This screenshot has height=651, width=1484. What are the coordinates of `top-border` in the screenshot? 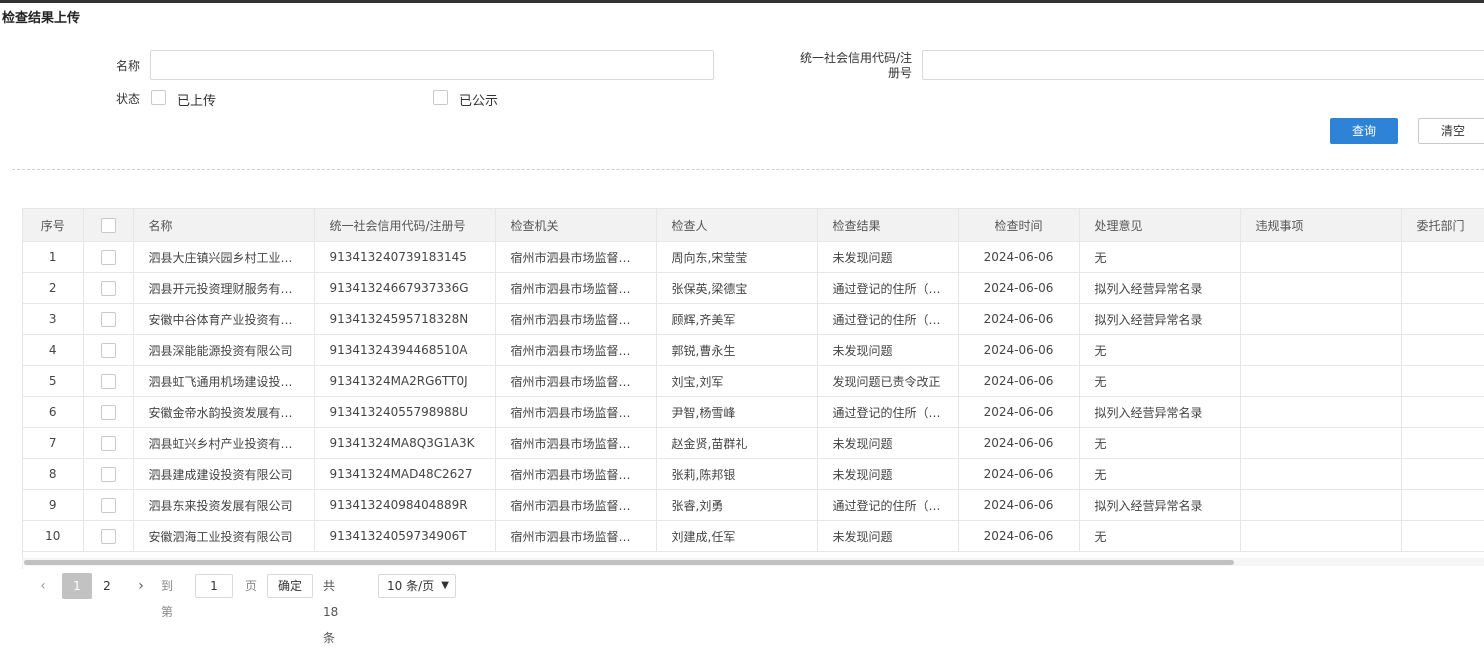 It's located at (742, 1).